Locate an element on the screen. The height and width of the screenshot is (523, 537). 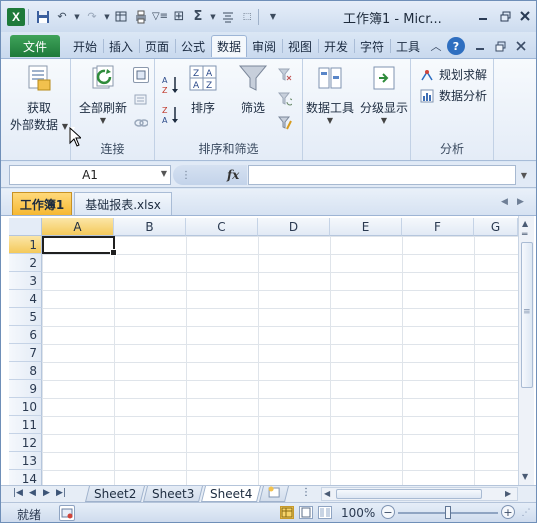
save-icon is located at coordinates (43, 17).